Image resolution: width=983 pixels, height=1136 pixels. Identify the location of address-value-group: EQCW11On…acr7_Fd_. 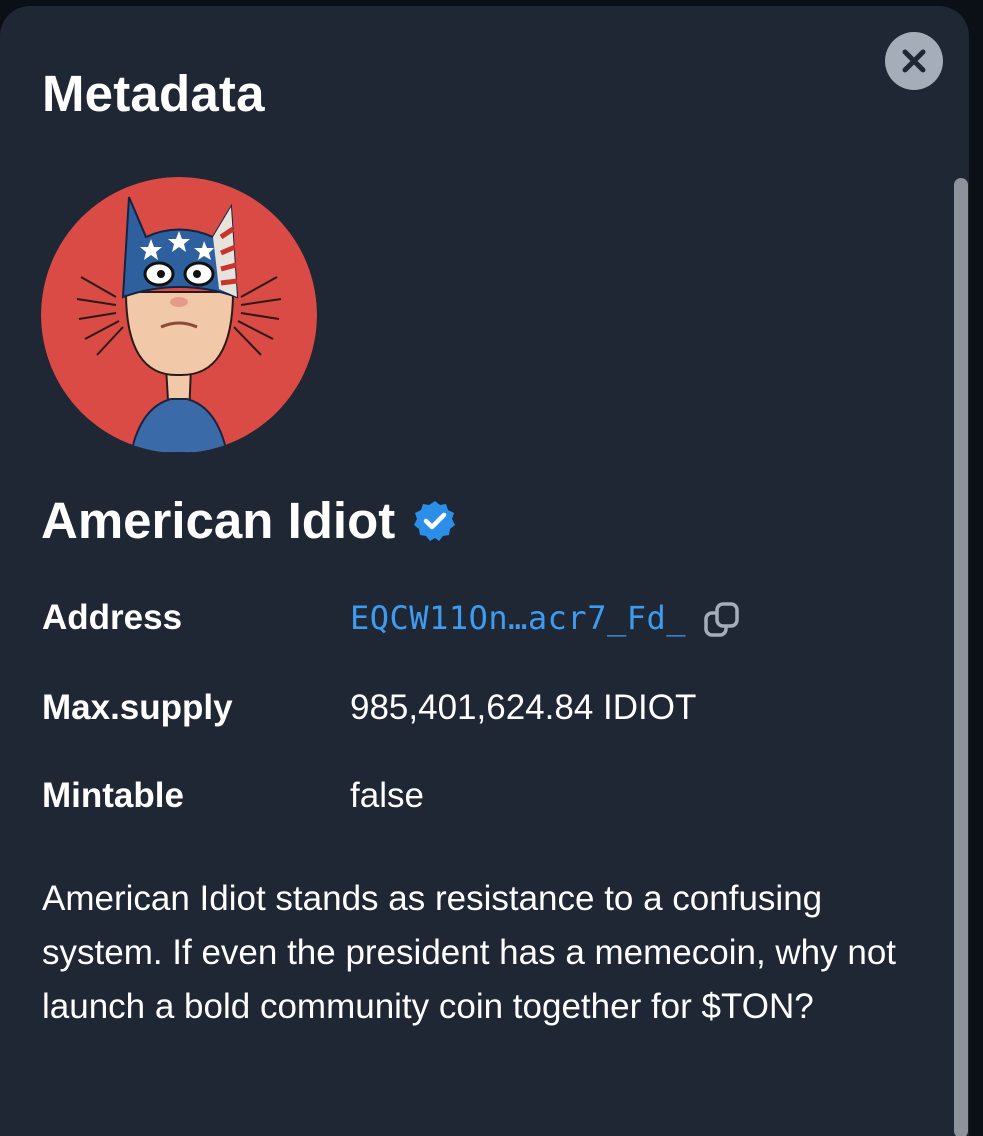
(546, 619).